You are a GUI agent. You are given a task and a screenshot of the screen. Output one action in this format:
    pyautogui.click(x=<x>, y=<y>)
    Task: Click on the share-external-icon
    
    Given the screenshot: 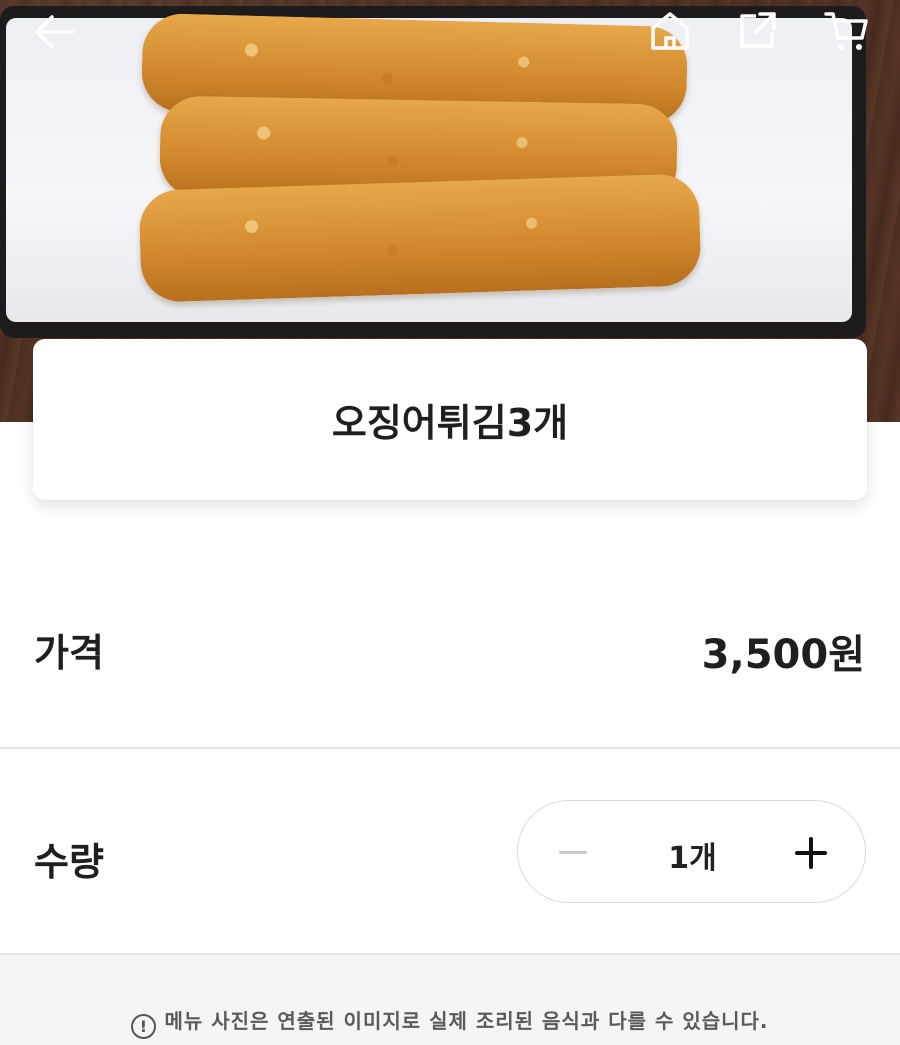 What is the action you would take?
    pyautogui.click(x=758, y=30)
    